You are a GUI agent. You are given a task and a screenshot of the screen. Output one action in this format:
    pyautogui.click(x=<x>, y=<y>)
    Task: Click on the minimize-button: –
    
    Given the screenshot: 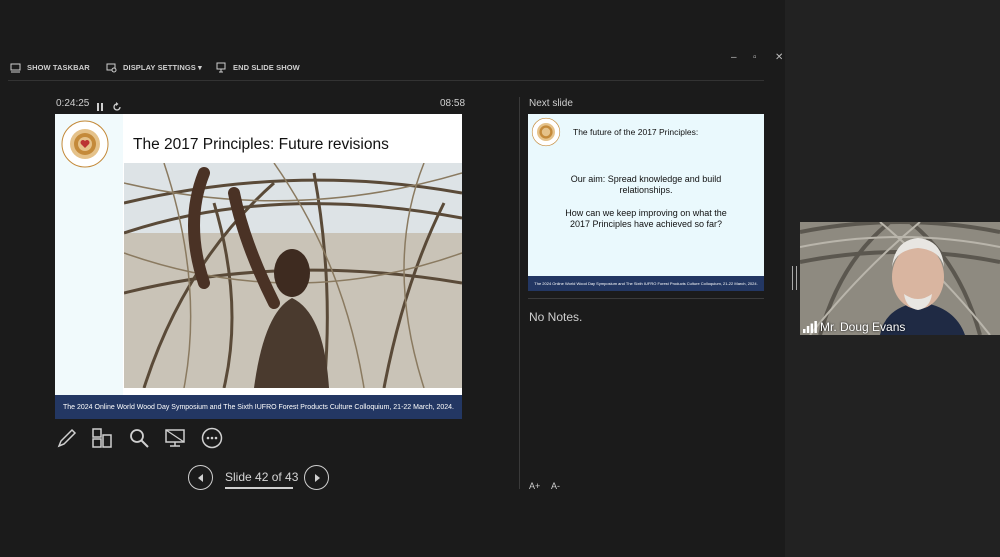 What is the action you would take?
    pyautogui.click(x=734, y=57)
    